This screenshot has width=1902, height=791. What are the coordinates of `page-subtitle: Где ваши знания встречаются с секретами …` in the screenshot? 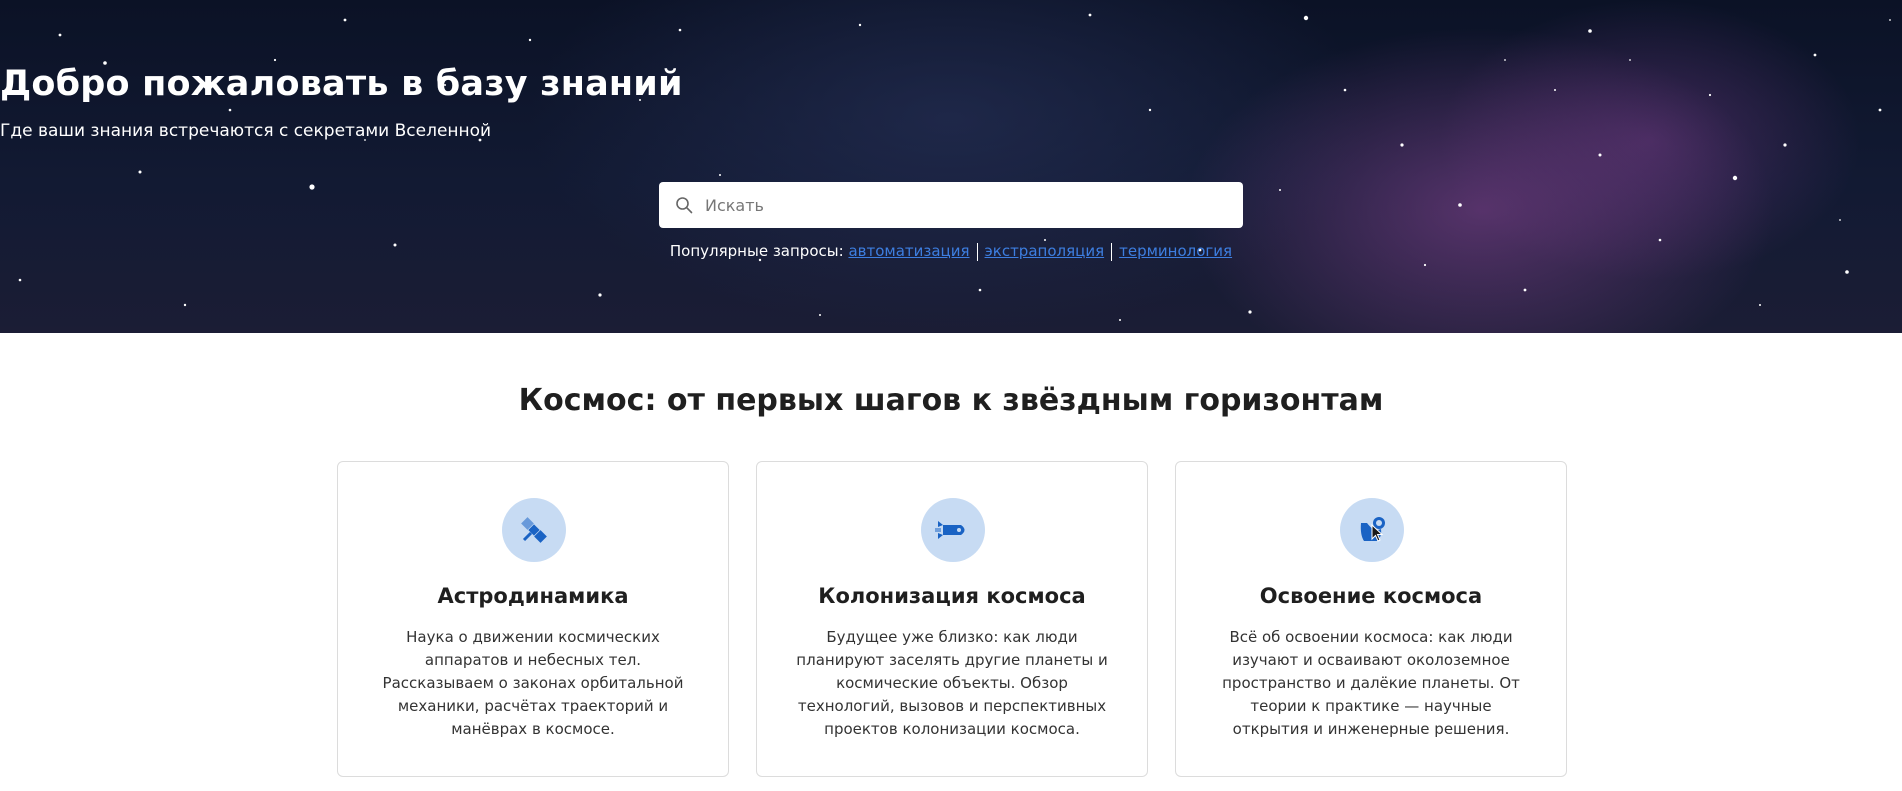 It's located at (246, 131).